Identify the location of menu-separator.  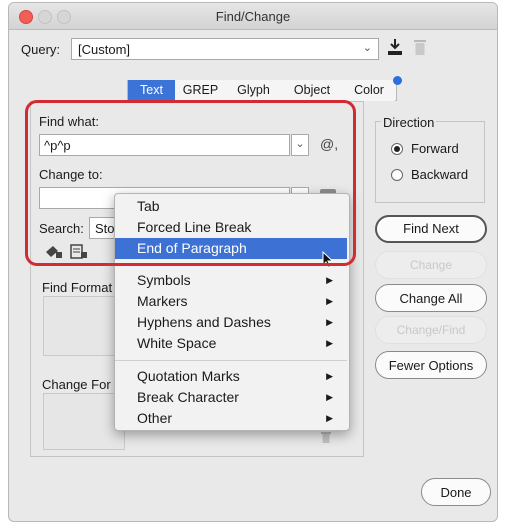
(231, 360).